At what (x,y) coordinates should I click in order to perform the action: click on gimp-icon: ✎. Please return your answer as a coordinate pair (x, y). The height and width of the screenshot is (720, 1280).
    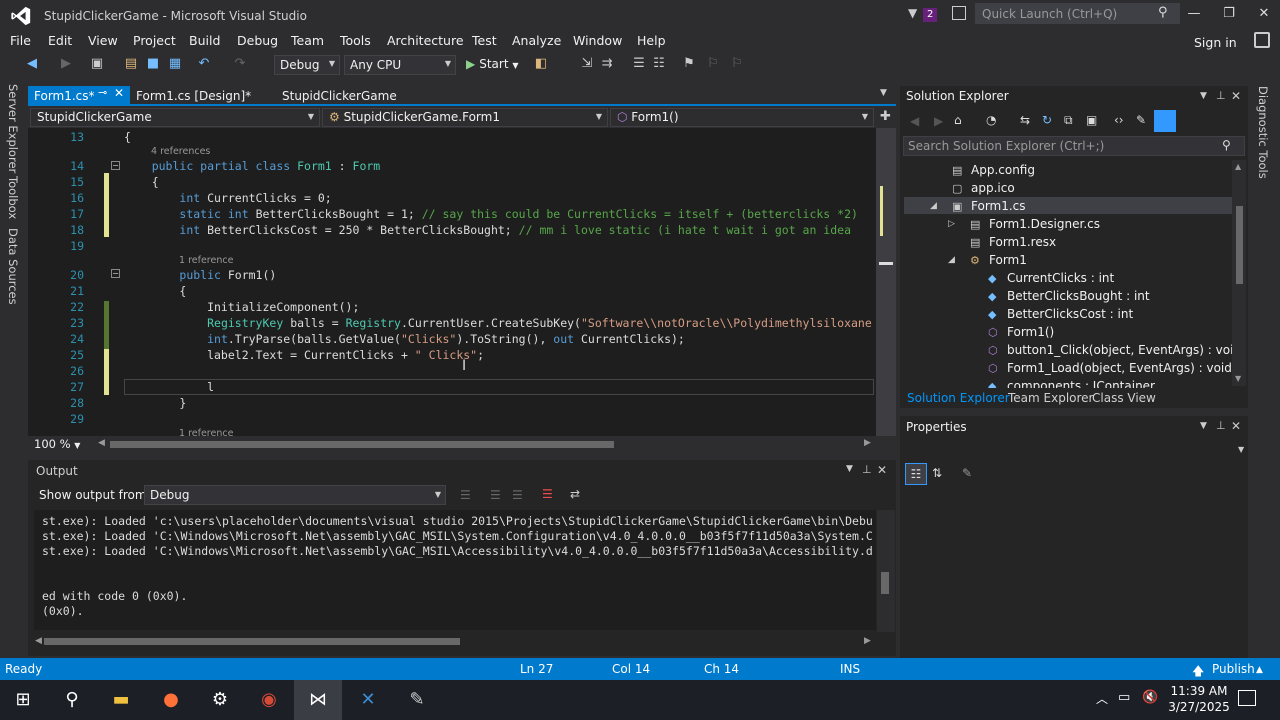
    Looking at the image, I should click on (417, 700).